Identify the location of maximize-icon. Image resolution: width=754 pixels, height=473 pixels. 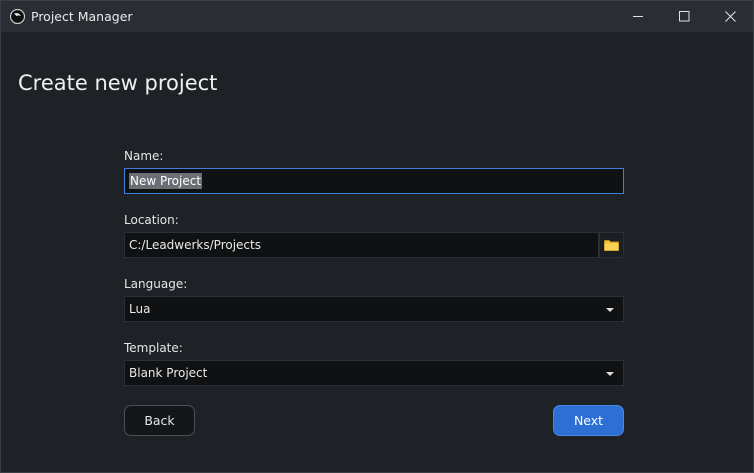
(684, 16).